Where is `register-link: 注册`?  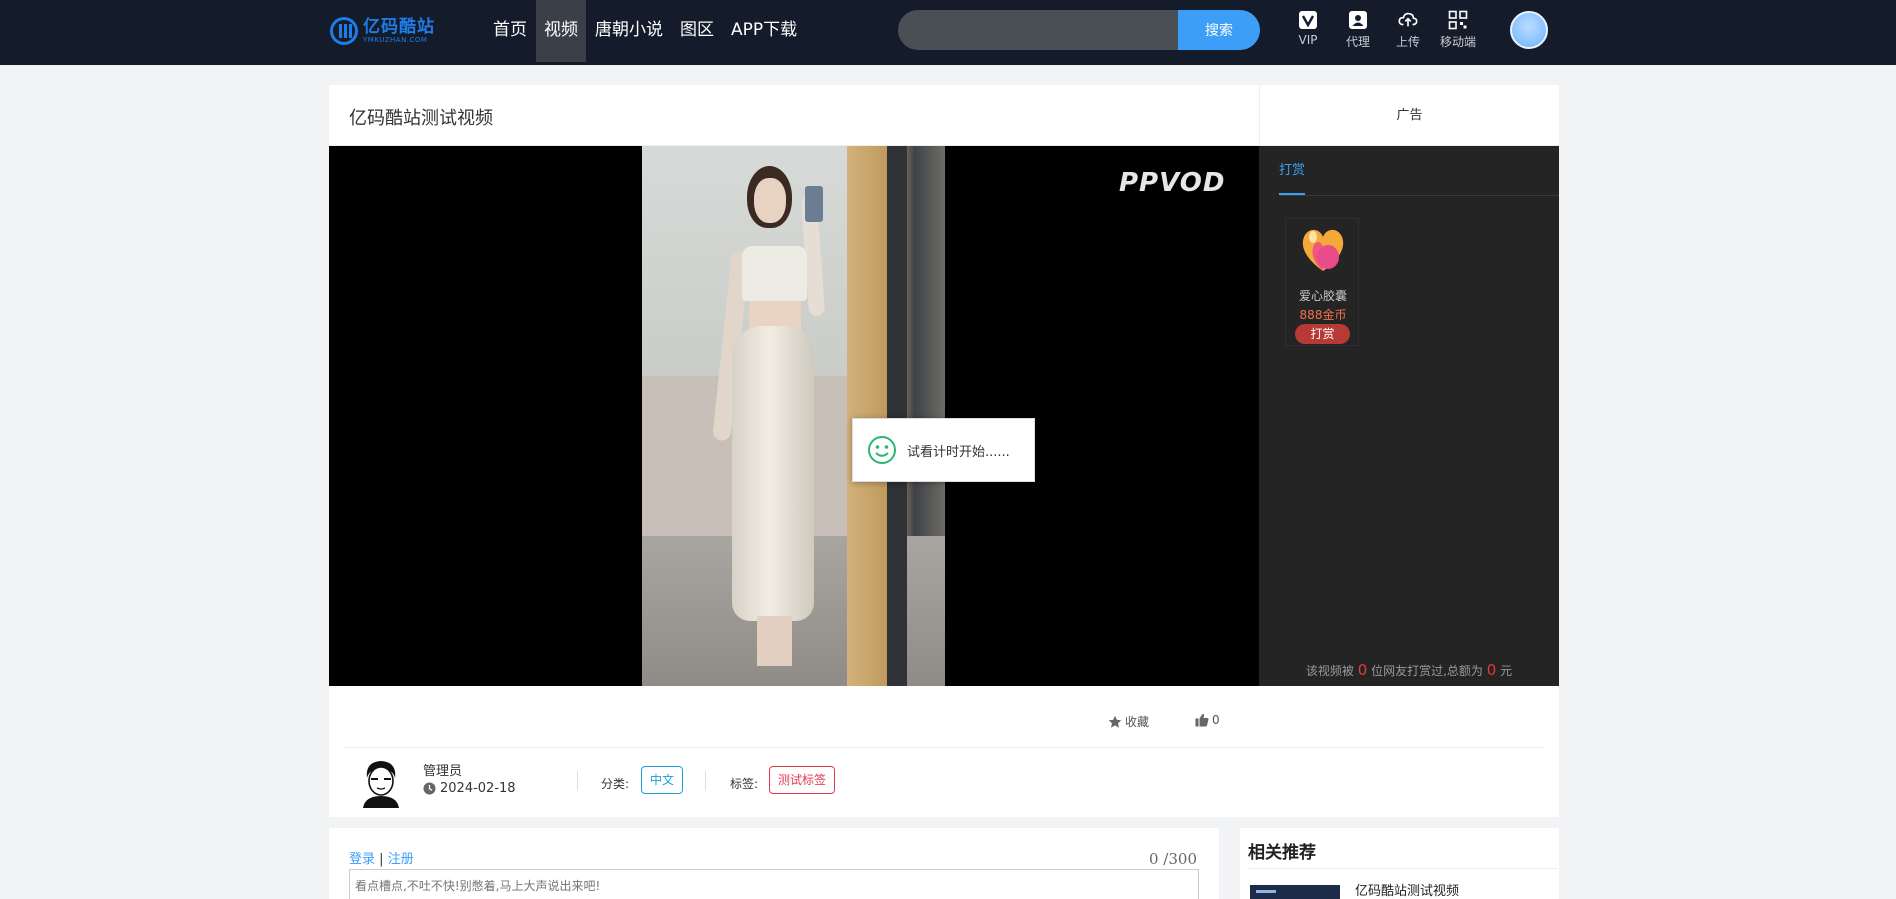
register-link: 注册 is located at coordinates (401, 859).